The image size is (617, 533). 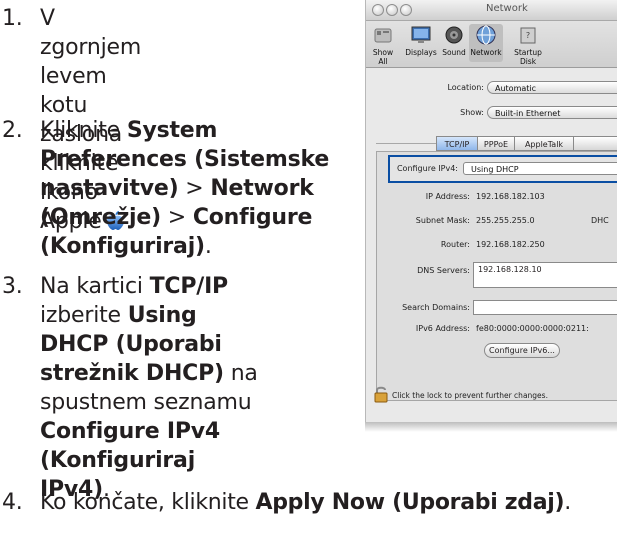 I want to click on ip-address-label: IP Address:, so click(x=447, y=196).